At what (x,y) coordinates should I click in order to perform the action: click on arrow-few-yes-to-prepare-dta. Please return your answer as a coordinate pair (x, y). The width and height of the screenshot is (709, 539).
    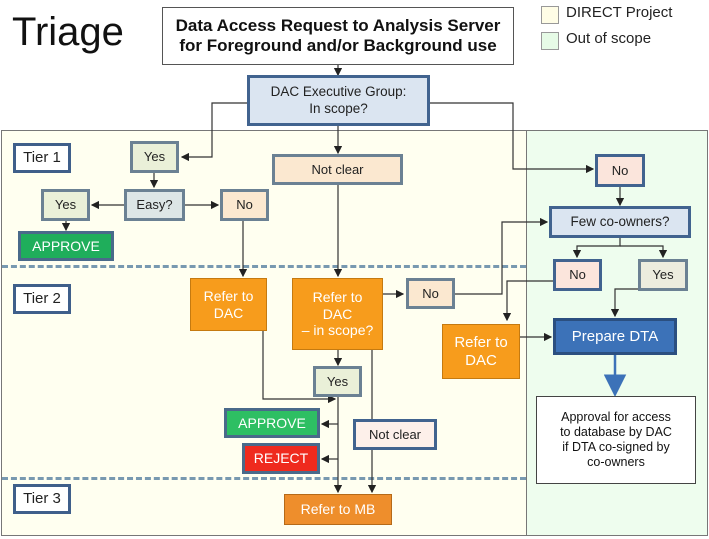
    Looking at the image, I should click on (635, 303).